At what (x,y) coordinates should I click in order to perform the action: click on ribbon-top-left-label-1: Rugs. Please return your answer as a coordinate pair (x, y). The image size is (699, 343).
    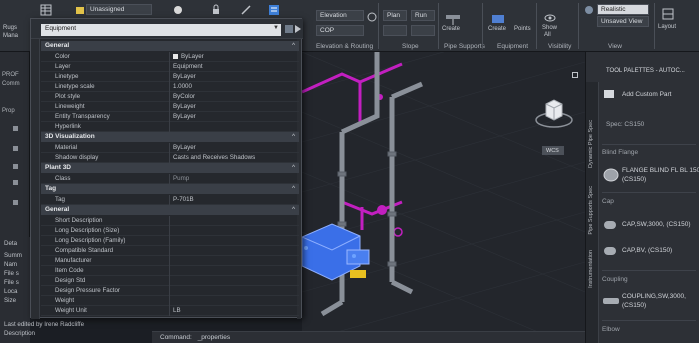
    Looking at the image, I should click on (10, 28).